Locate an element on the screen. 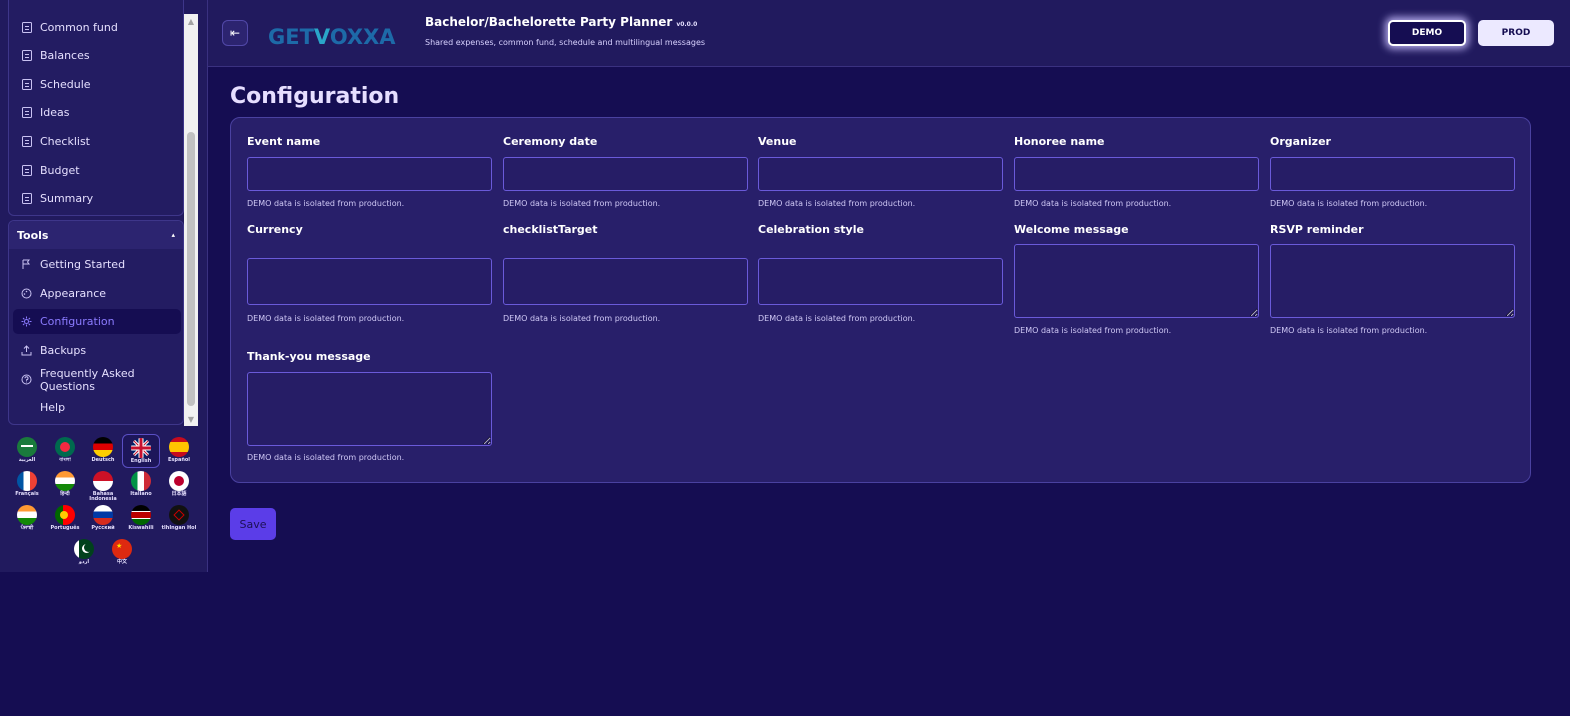  collapse-sidebar-button: ⇤ is located at coordinates (235, 33).